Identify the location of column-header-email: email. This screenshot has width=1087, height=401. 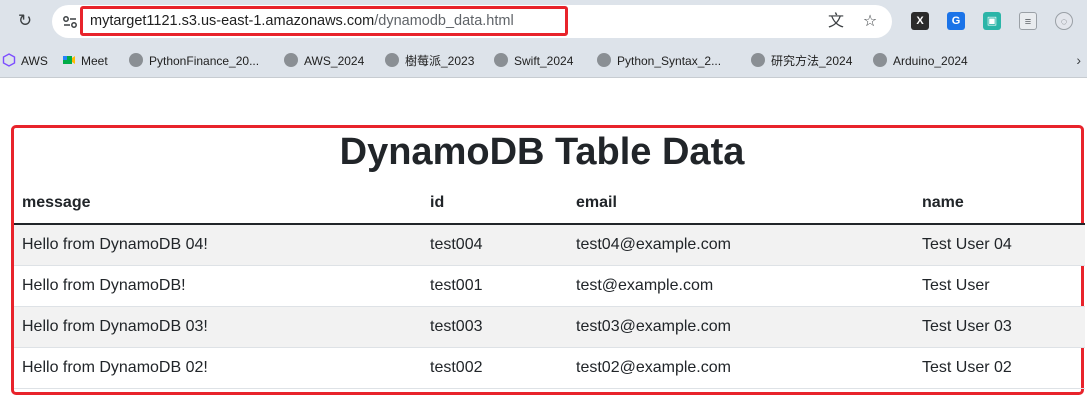
(741, 204).